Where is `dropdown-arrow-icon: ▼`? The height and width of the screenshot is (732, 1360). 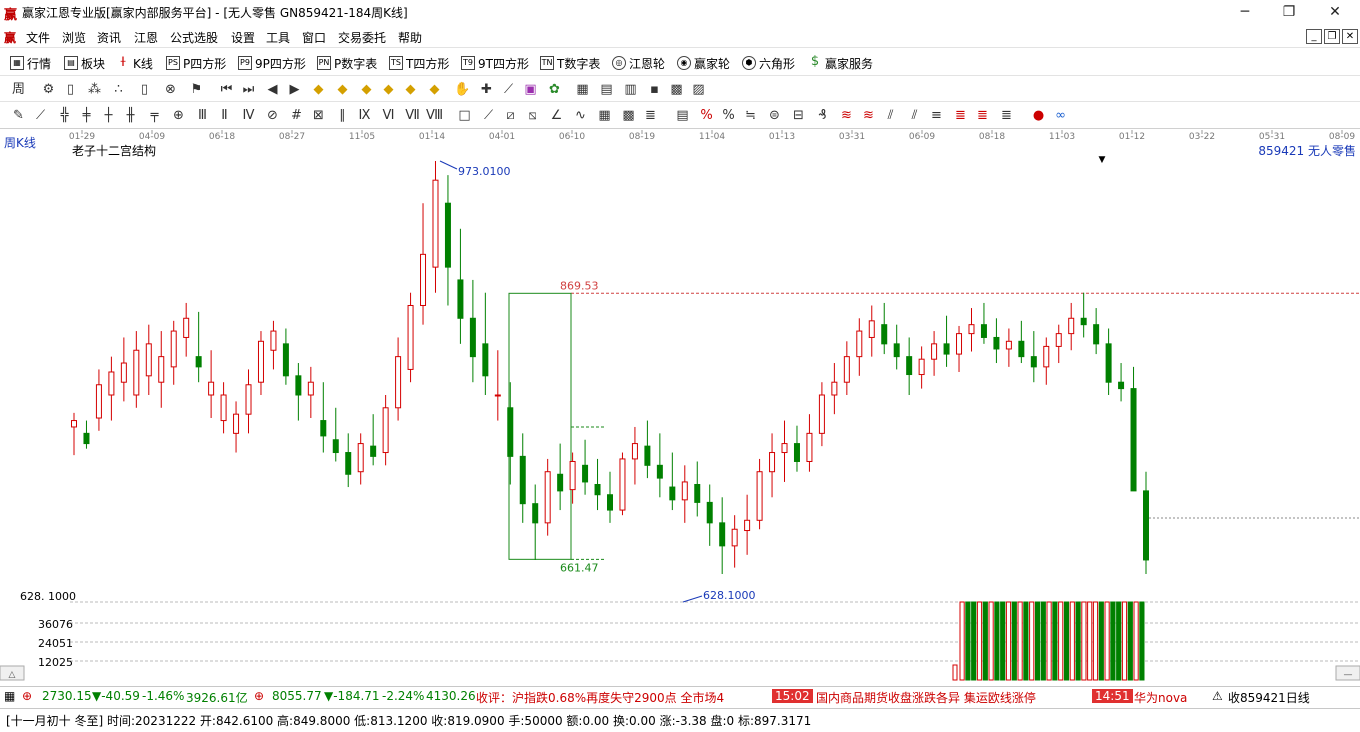 dropdown-arrow-icon: ▼ is located at coordinates (1102, 160).